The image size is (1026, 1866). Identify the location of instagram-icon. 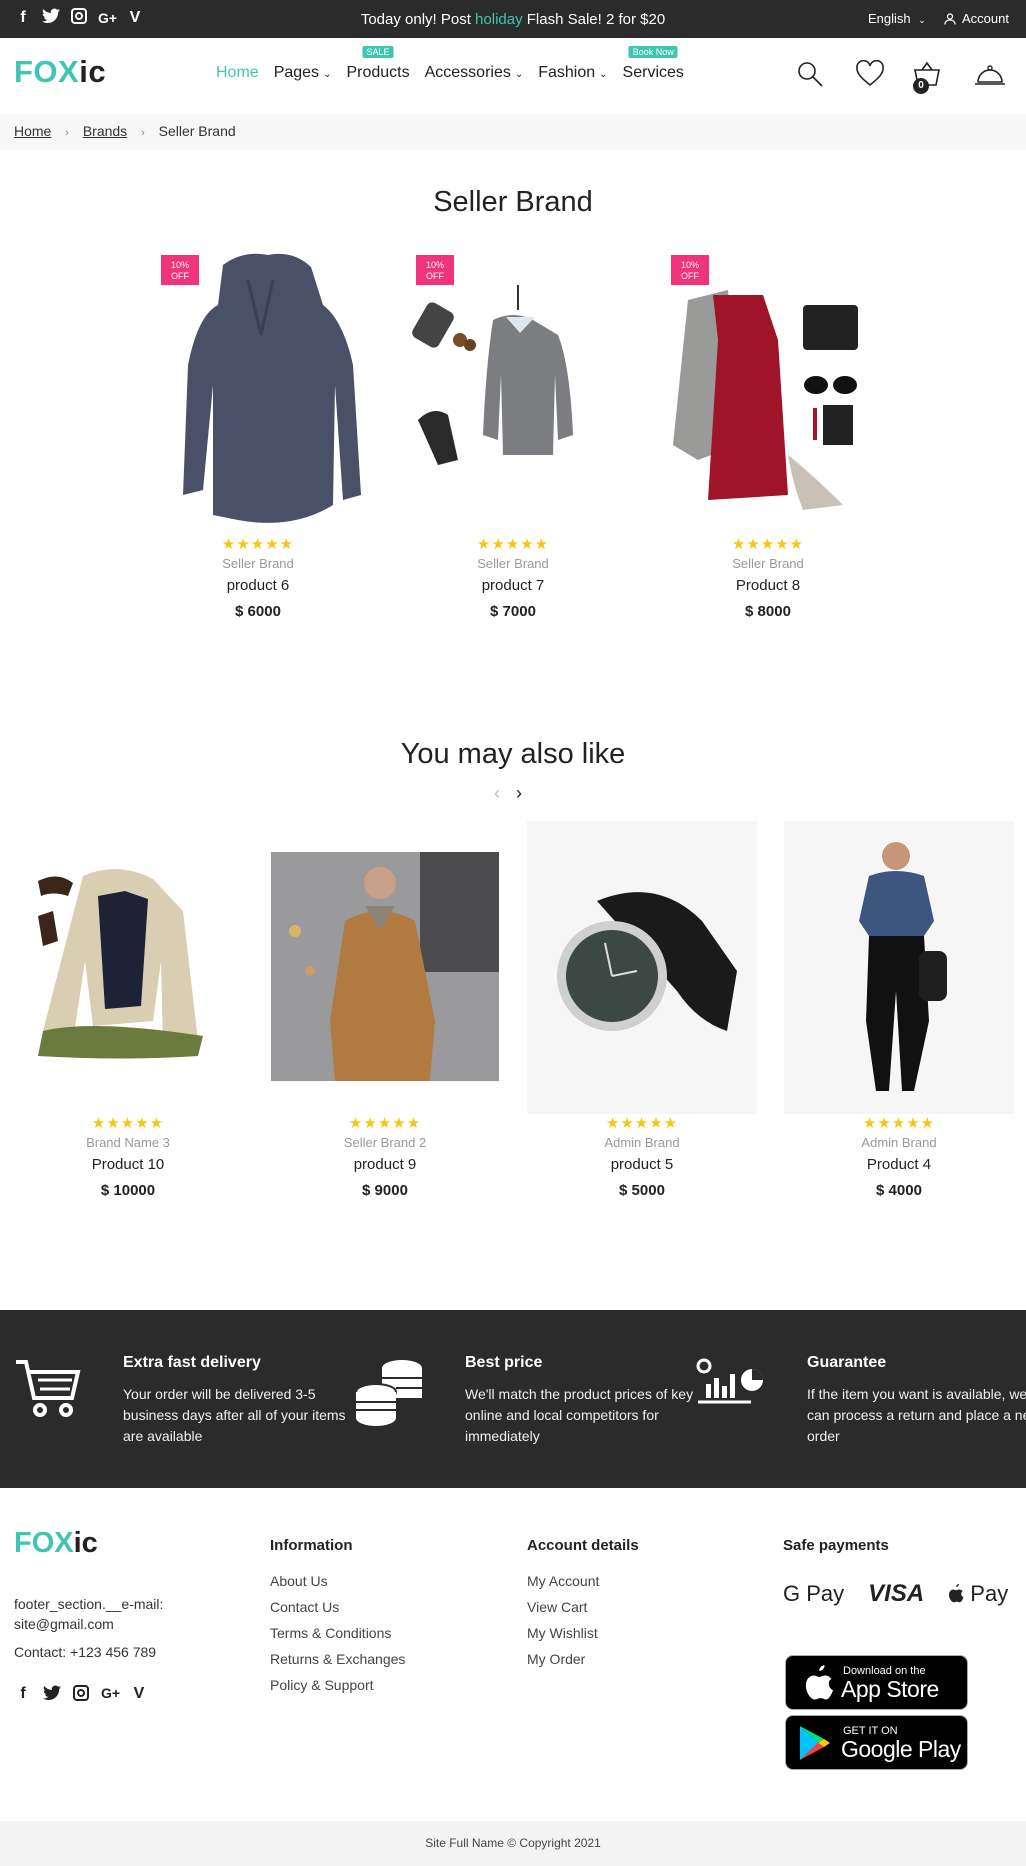
(81, 1695).